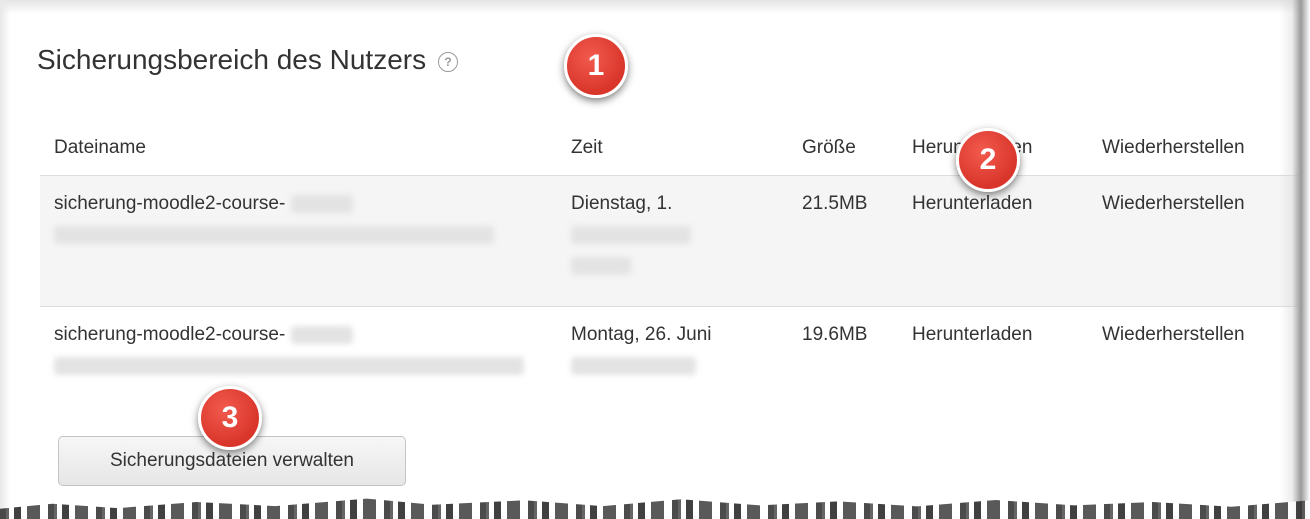 This screenshot has height=519, width=1310. Describe the element at coordinates (655, 7) in the screenshot. I see `torn-edge-top` at that location.